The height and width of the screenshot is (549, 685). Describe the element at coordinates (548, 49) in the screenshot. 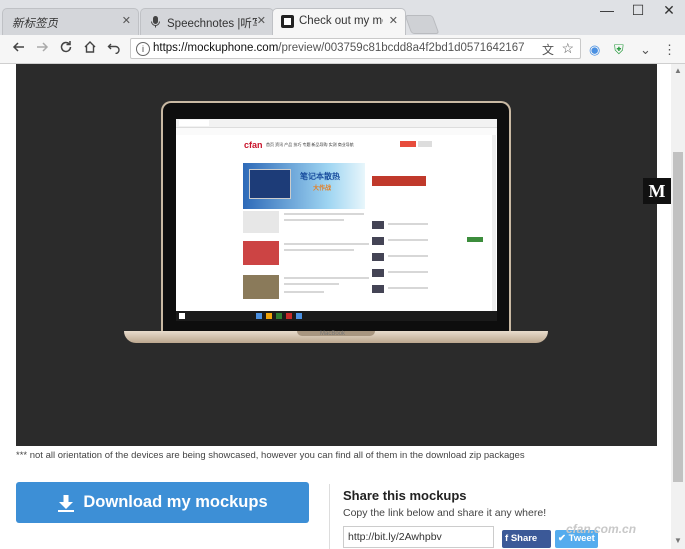

I see `translate-icon: 文` at that location.